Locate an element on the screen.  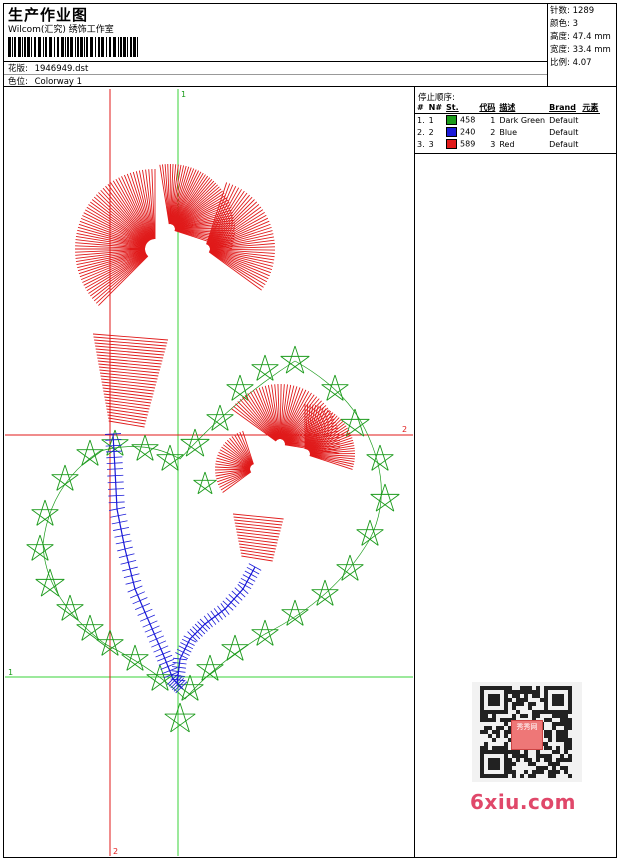
cell-code: 2 is located at coordinates (493, 132).